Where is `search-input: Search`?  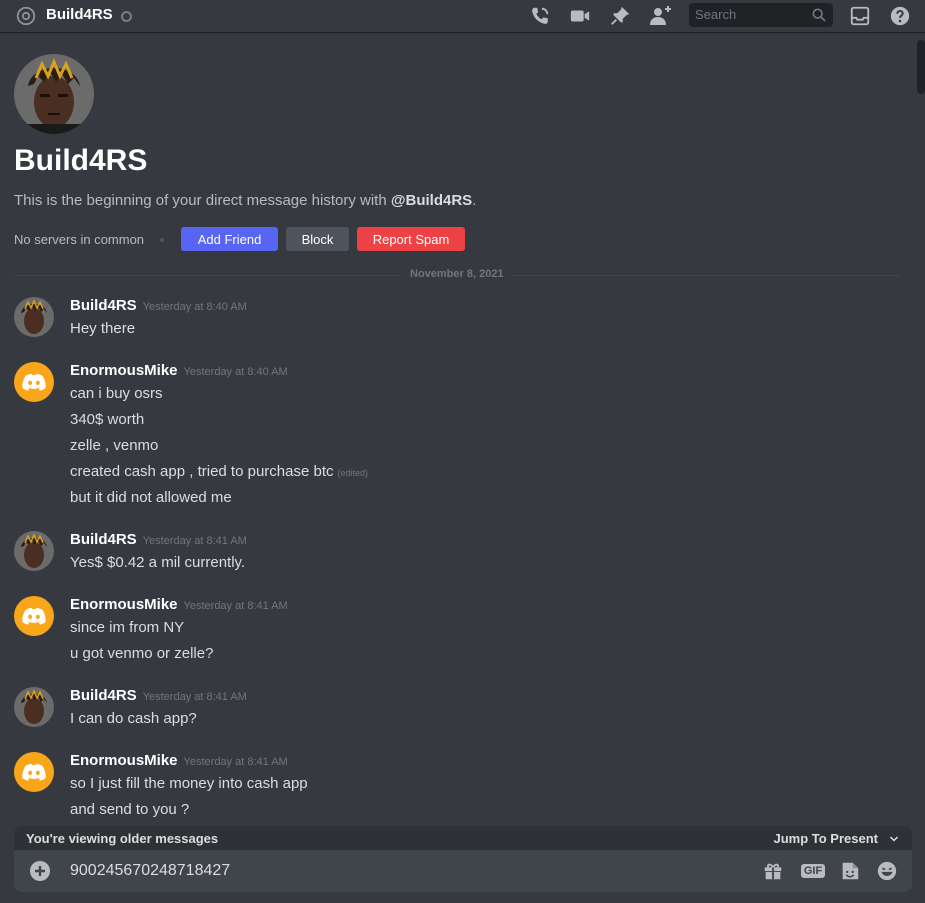 search-input: Search is located at coordinates (761, 15).